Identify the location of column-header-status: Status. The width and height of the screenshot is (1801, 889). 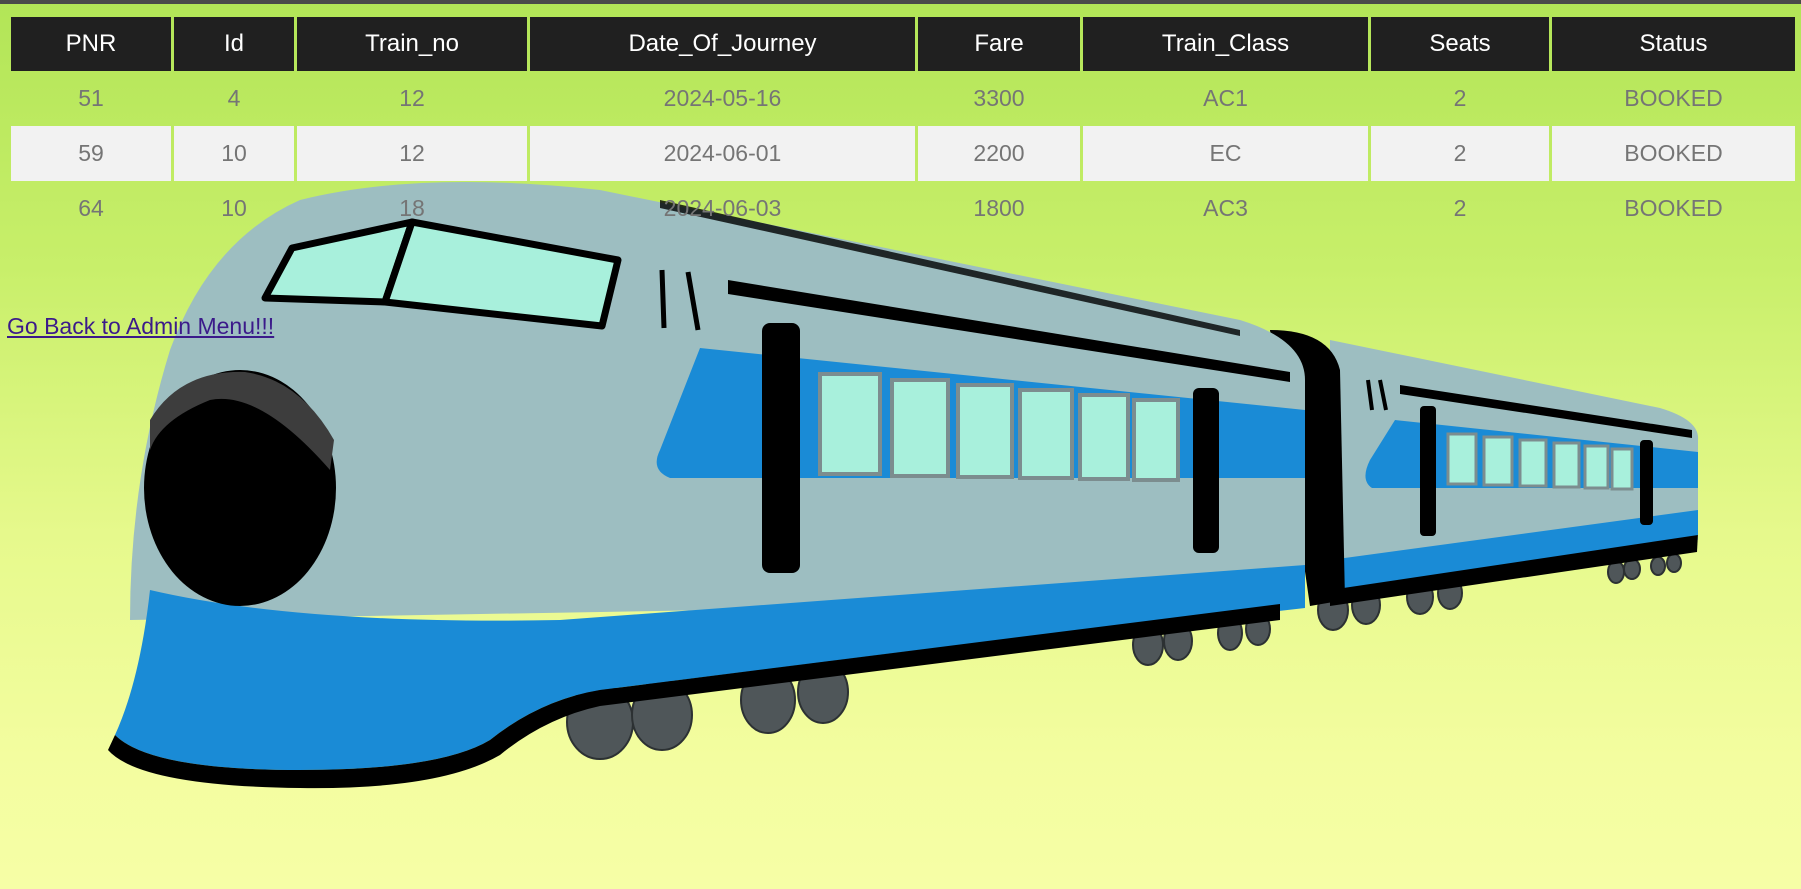
(1673, 44).